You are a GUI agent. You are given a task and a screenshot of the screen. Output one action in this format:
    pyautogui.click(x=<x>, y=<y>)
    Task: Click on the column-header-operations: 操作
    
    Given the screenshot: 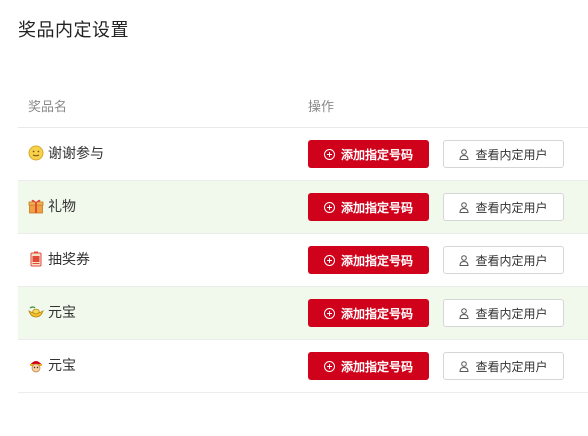 What is the action you would take?
    pyautogui.click(x=321, y=107)
    